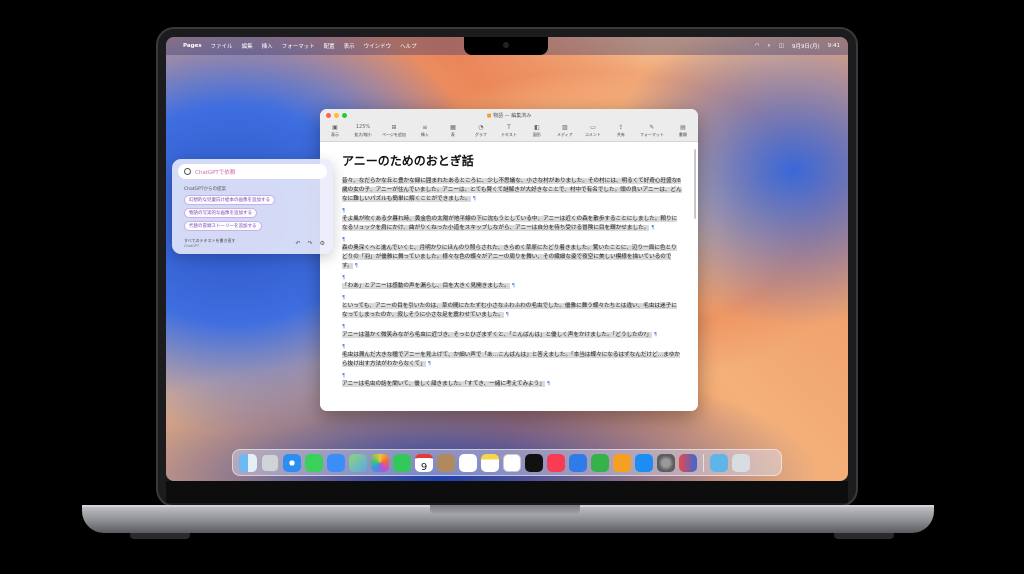 This screenshot has width=1024, height=574. What do you see at coordinates (424, 134) in the screenshot?
I see `toolbar-insert-label: 挿入` at bounding box center [424, 134].